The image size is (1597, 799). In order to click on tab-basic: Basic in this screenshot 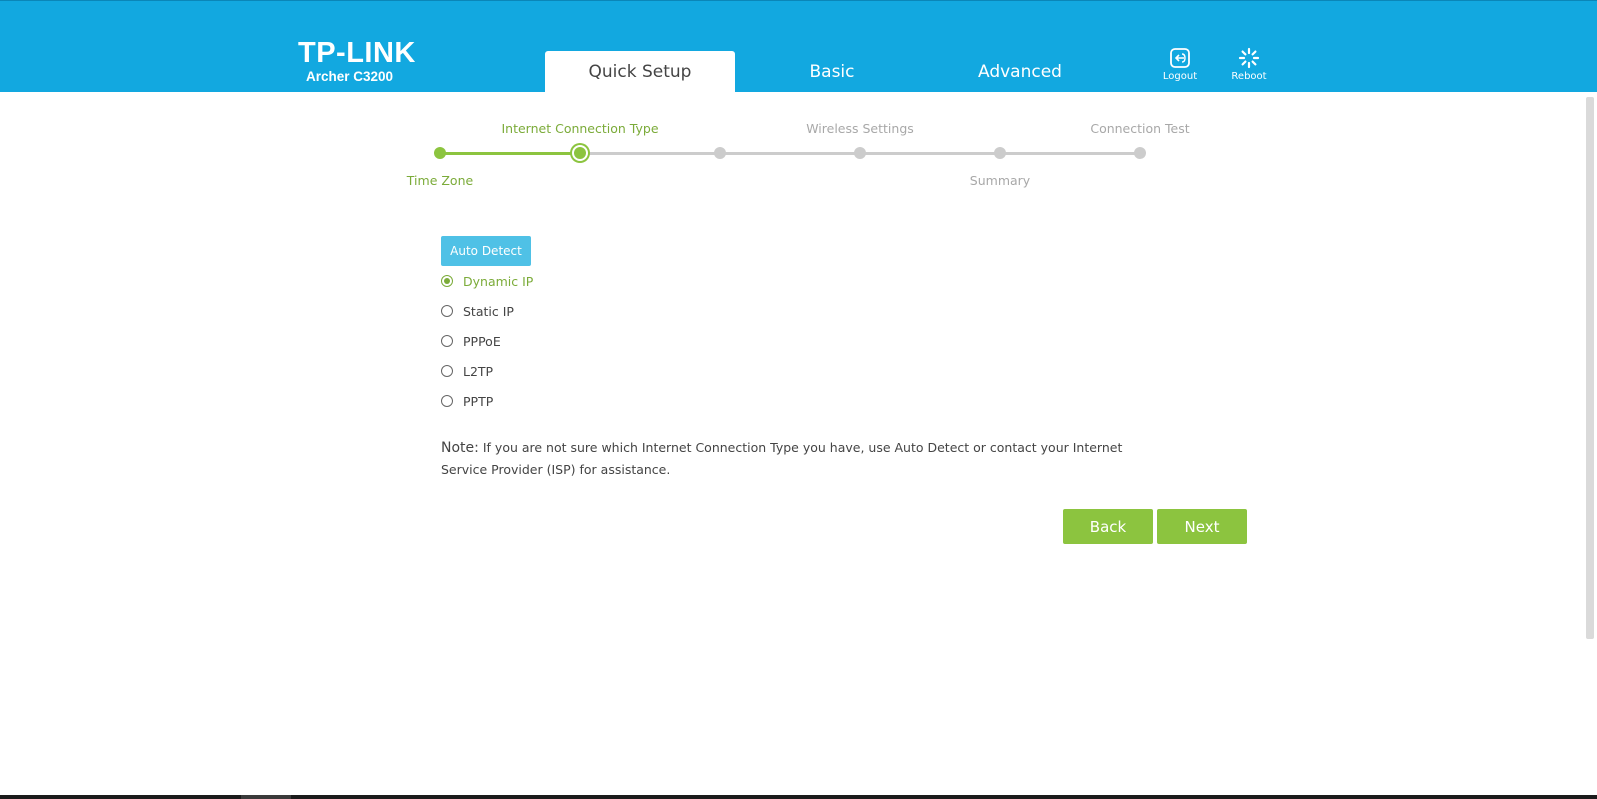, I will do `click(832, 72)`.